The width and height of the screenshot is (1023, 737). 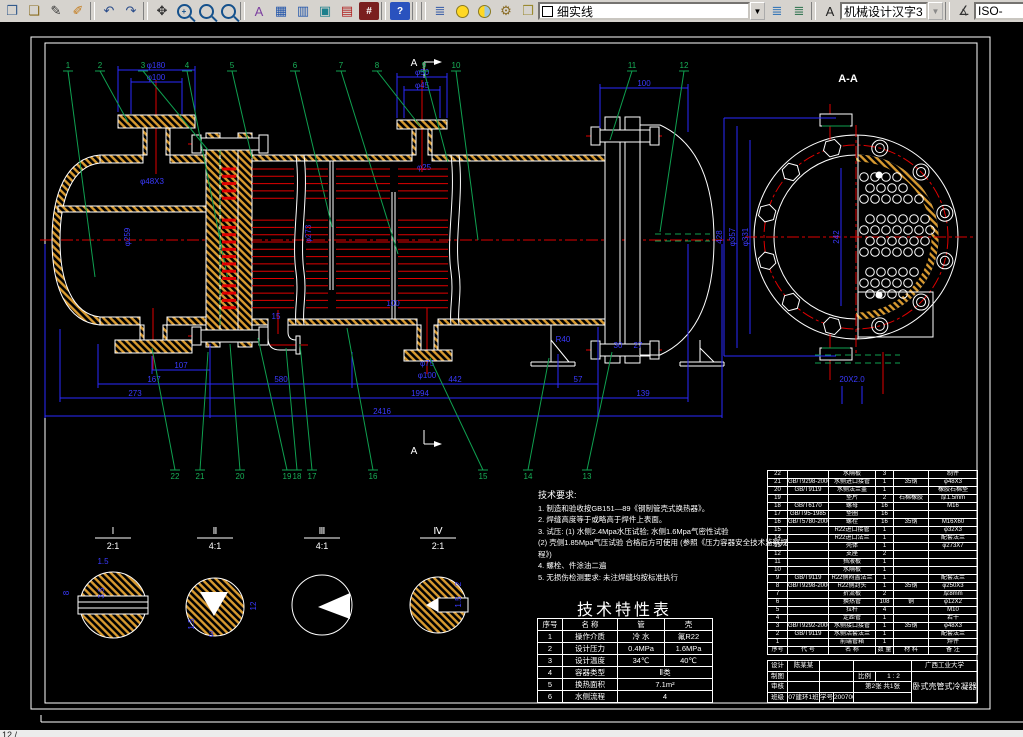 I want to click on dimension-label: 30, so click(x=618, y=345).